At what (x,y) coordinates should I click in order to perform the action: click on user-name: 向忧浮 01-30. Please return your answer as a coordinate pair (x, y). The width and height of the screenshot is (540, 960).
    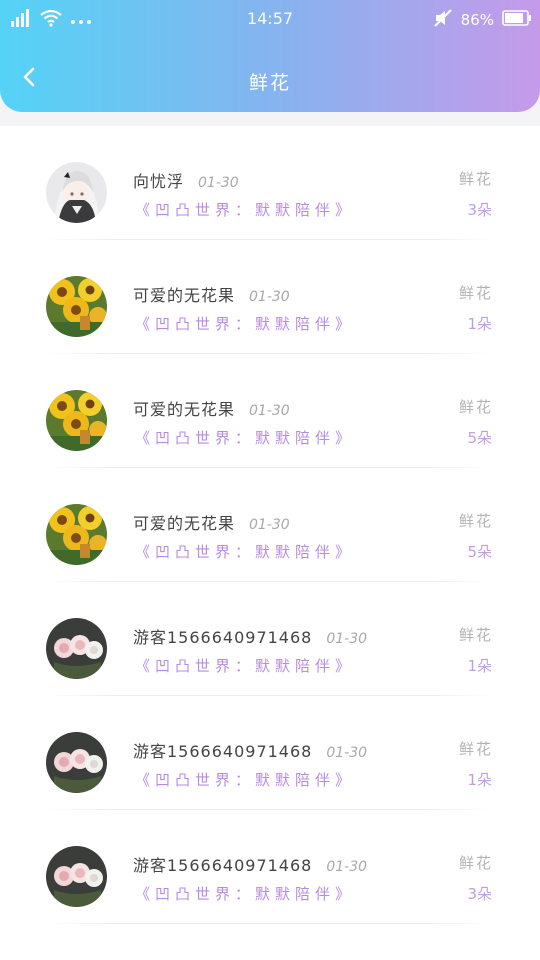
    Looking at the image, I should click on (186, 180).